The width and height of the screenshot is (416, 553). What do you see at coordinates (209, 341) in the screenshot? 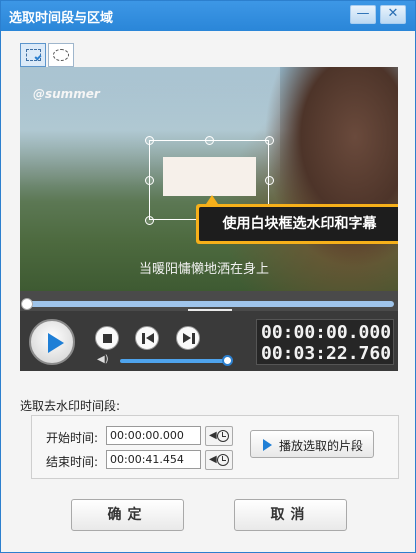
I see `player-controls: ◀) 00:00:00.000 00:03:22.760` at bounding box center [209, 341].